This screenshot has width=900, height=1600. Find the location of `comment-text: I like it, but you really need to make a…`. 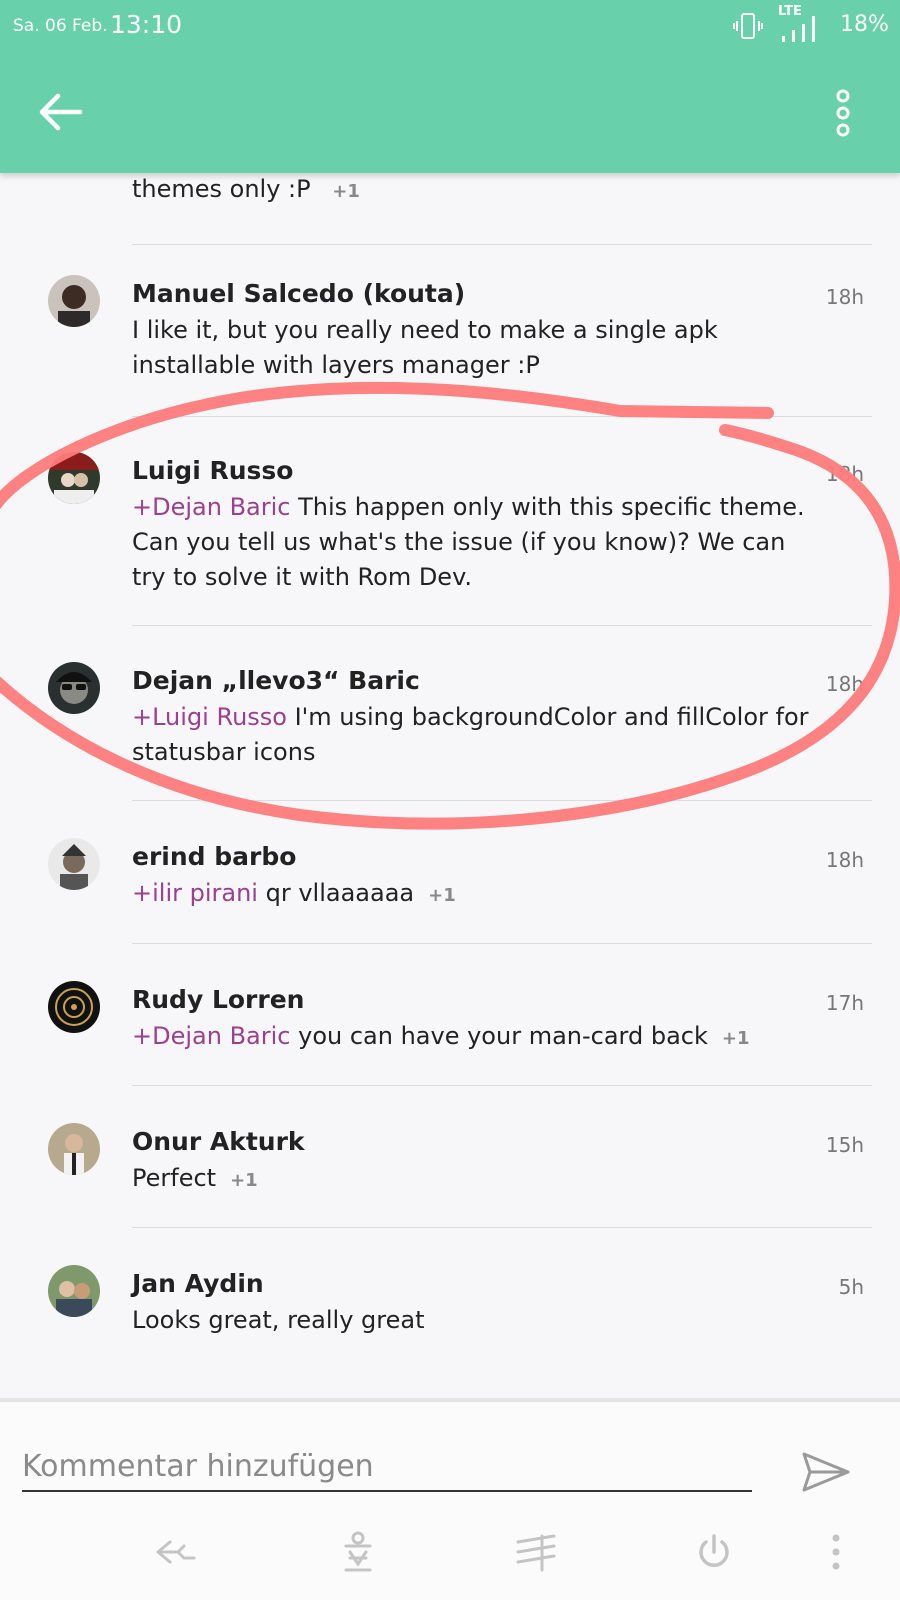

comment-text: I like it, but you really need to make a… is located at coordinates (425, 347).